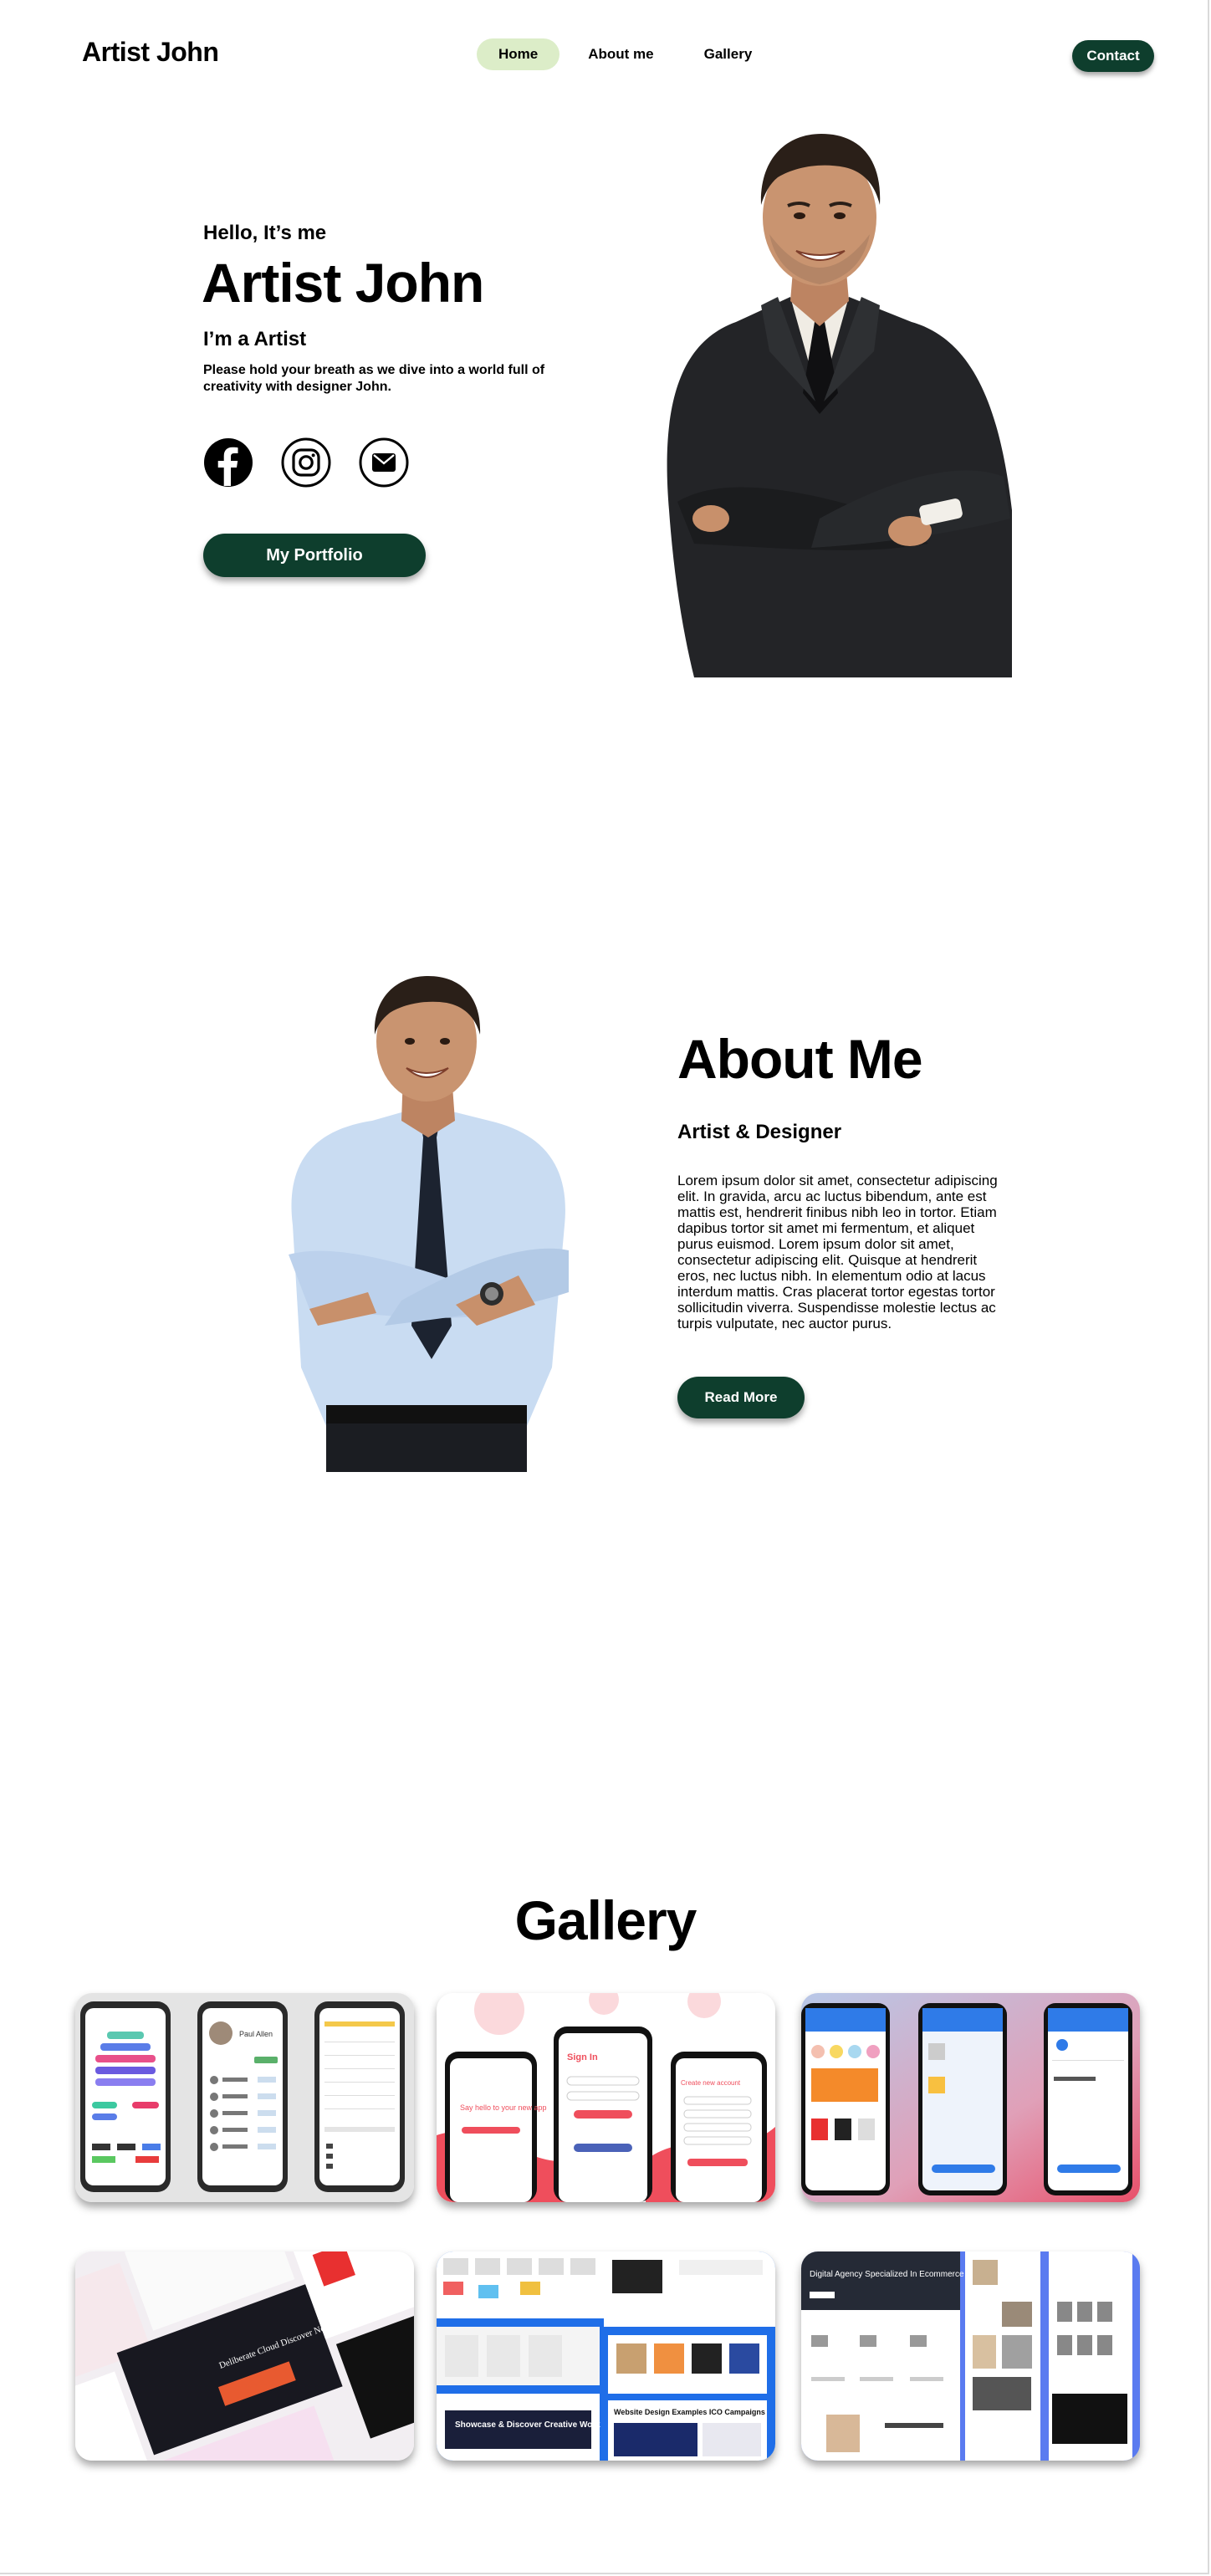 The image size is (1211, 2576). What do you see at coordinates (518, 54) in the screenshot?
I see `nav-home: Home` at bounding box center [518, 54].